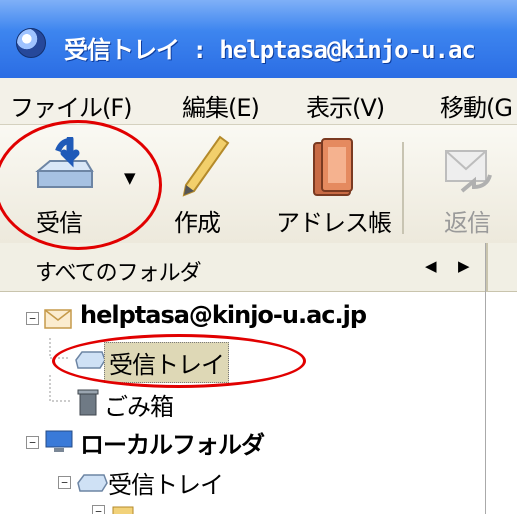  What do you see at coordinates (166, 485) in the screenshot?
I see `local-inbox-label: 受信トレイ` at bounding box center [166, 485].